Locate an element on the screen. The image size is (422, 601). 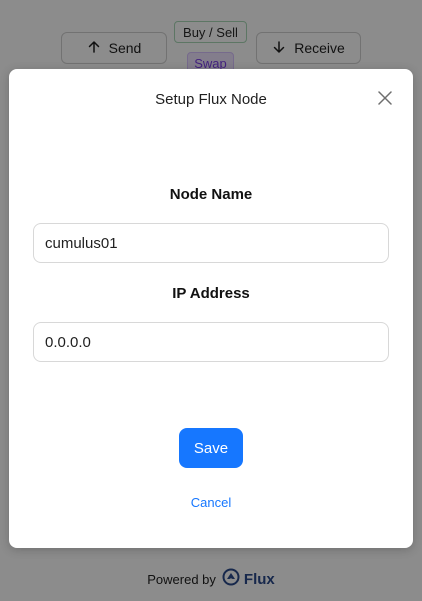
close-icon is located at coordinates (385, 98).